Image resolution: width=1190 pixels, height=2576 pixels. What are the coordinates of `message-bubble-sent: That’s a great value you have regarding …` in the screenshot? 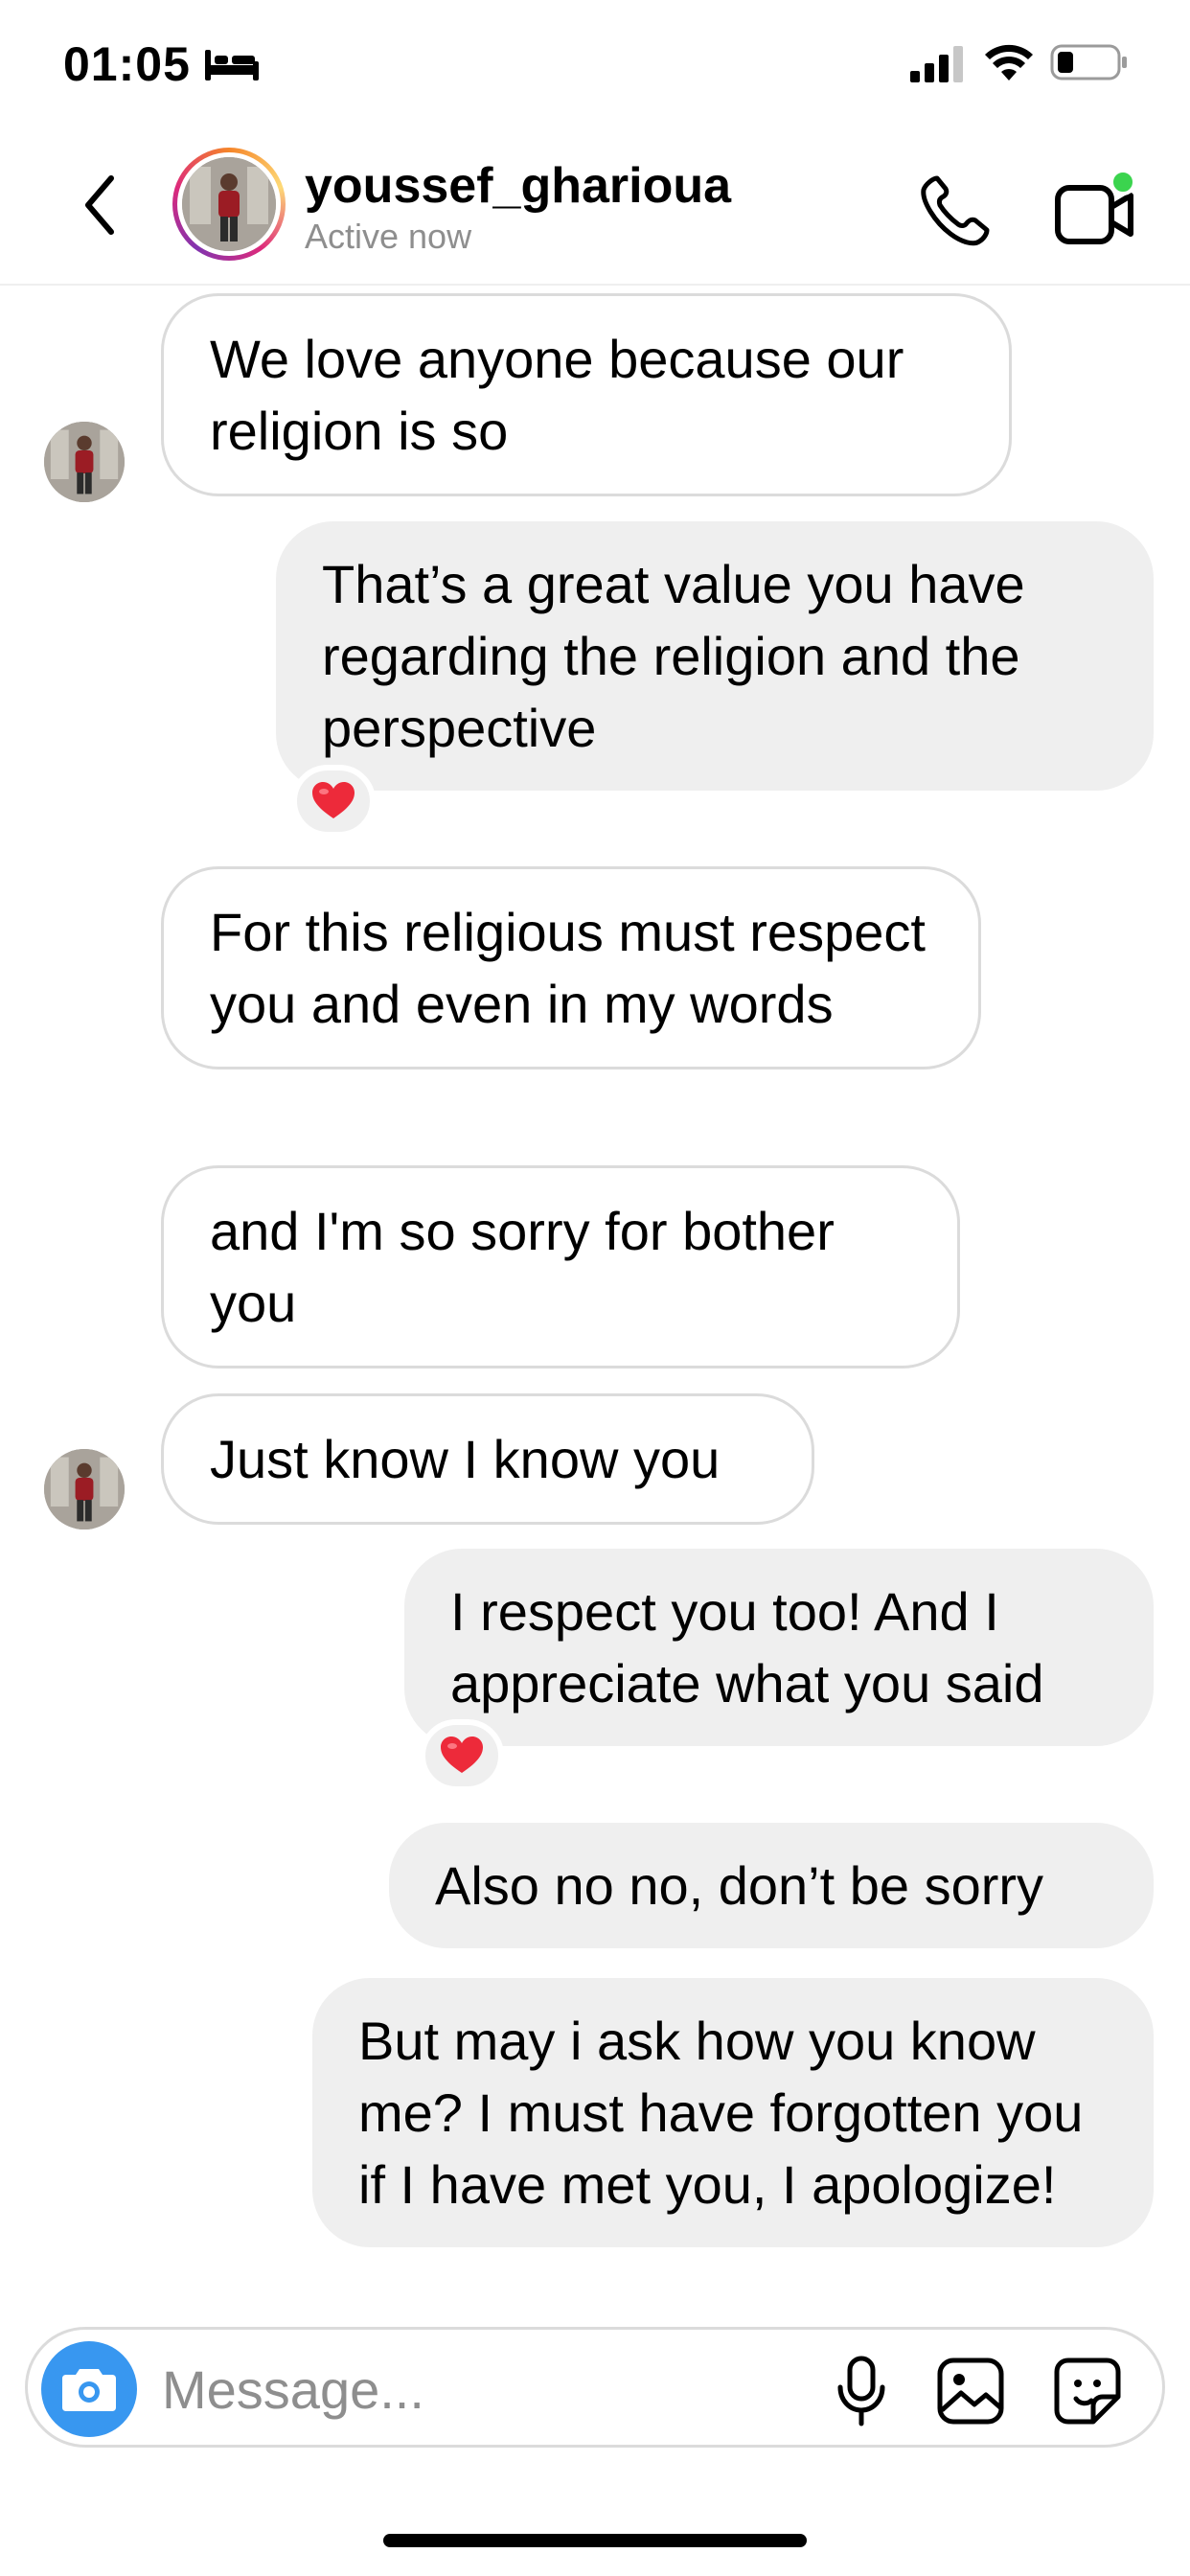 It's located at (715, 656).